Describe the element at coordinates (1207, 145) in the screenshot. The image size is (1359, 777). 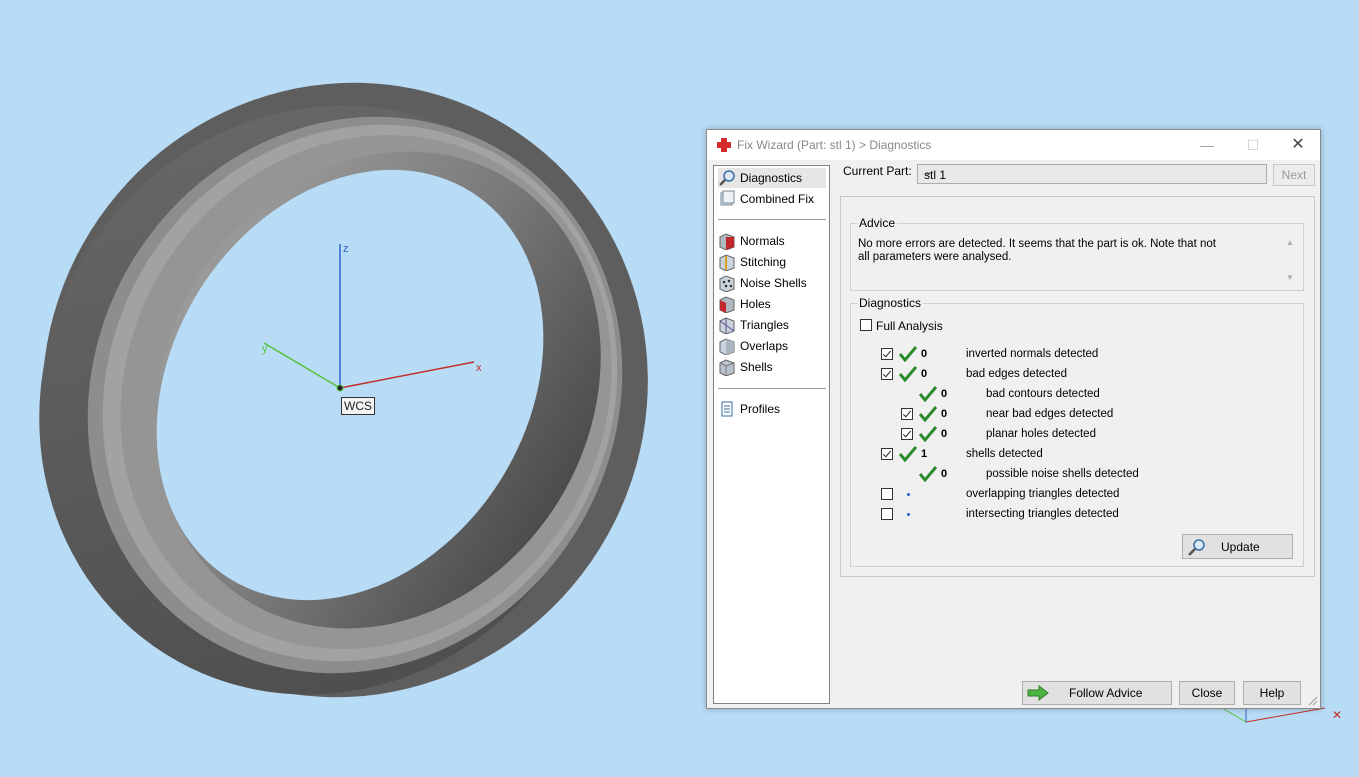
I see `minimize-button: —` at that location.